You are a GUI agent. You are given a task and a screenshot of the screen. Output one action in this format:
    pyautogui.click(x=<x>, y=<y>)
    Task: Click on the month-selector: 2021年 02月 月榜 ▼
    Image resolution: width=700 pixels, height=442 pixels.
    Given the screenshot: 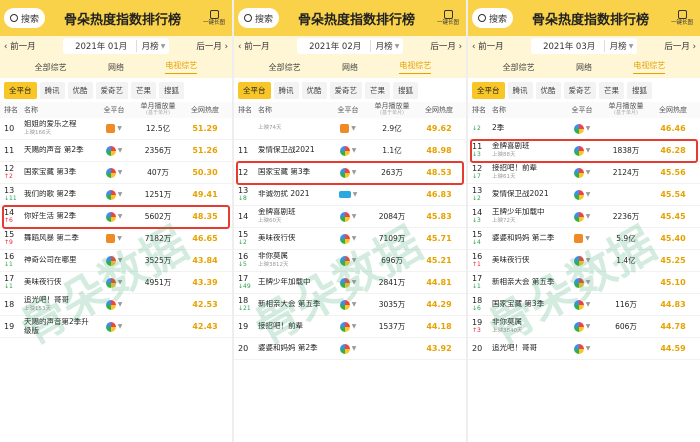 What is the action you would take?
    pyautogui.click(x=350, y=46)
    